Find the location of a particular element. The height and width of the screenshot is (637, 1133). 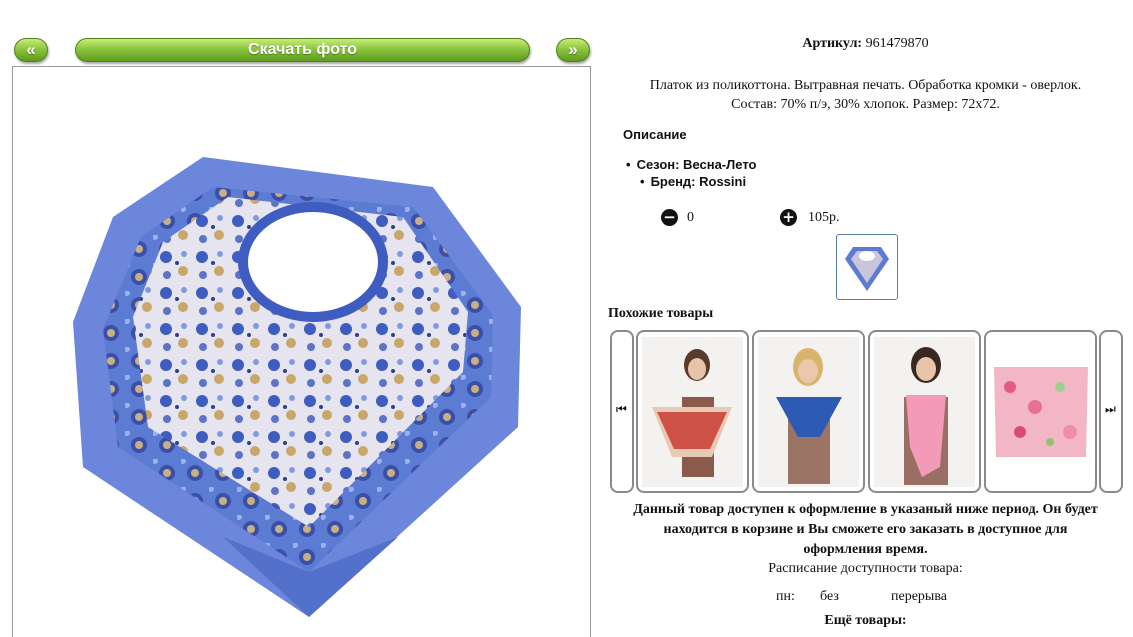

attribute-brand: Бренд: Rossini is located at coordinates (693, 181).